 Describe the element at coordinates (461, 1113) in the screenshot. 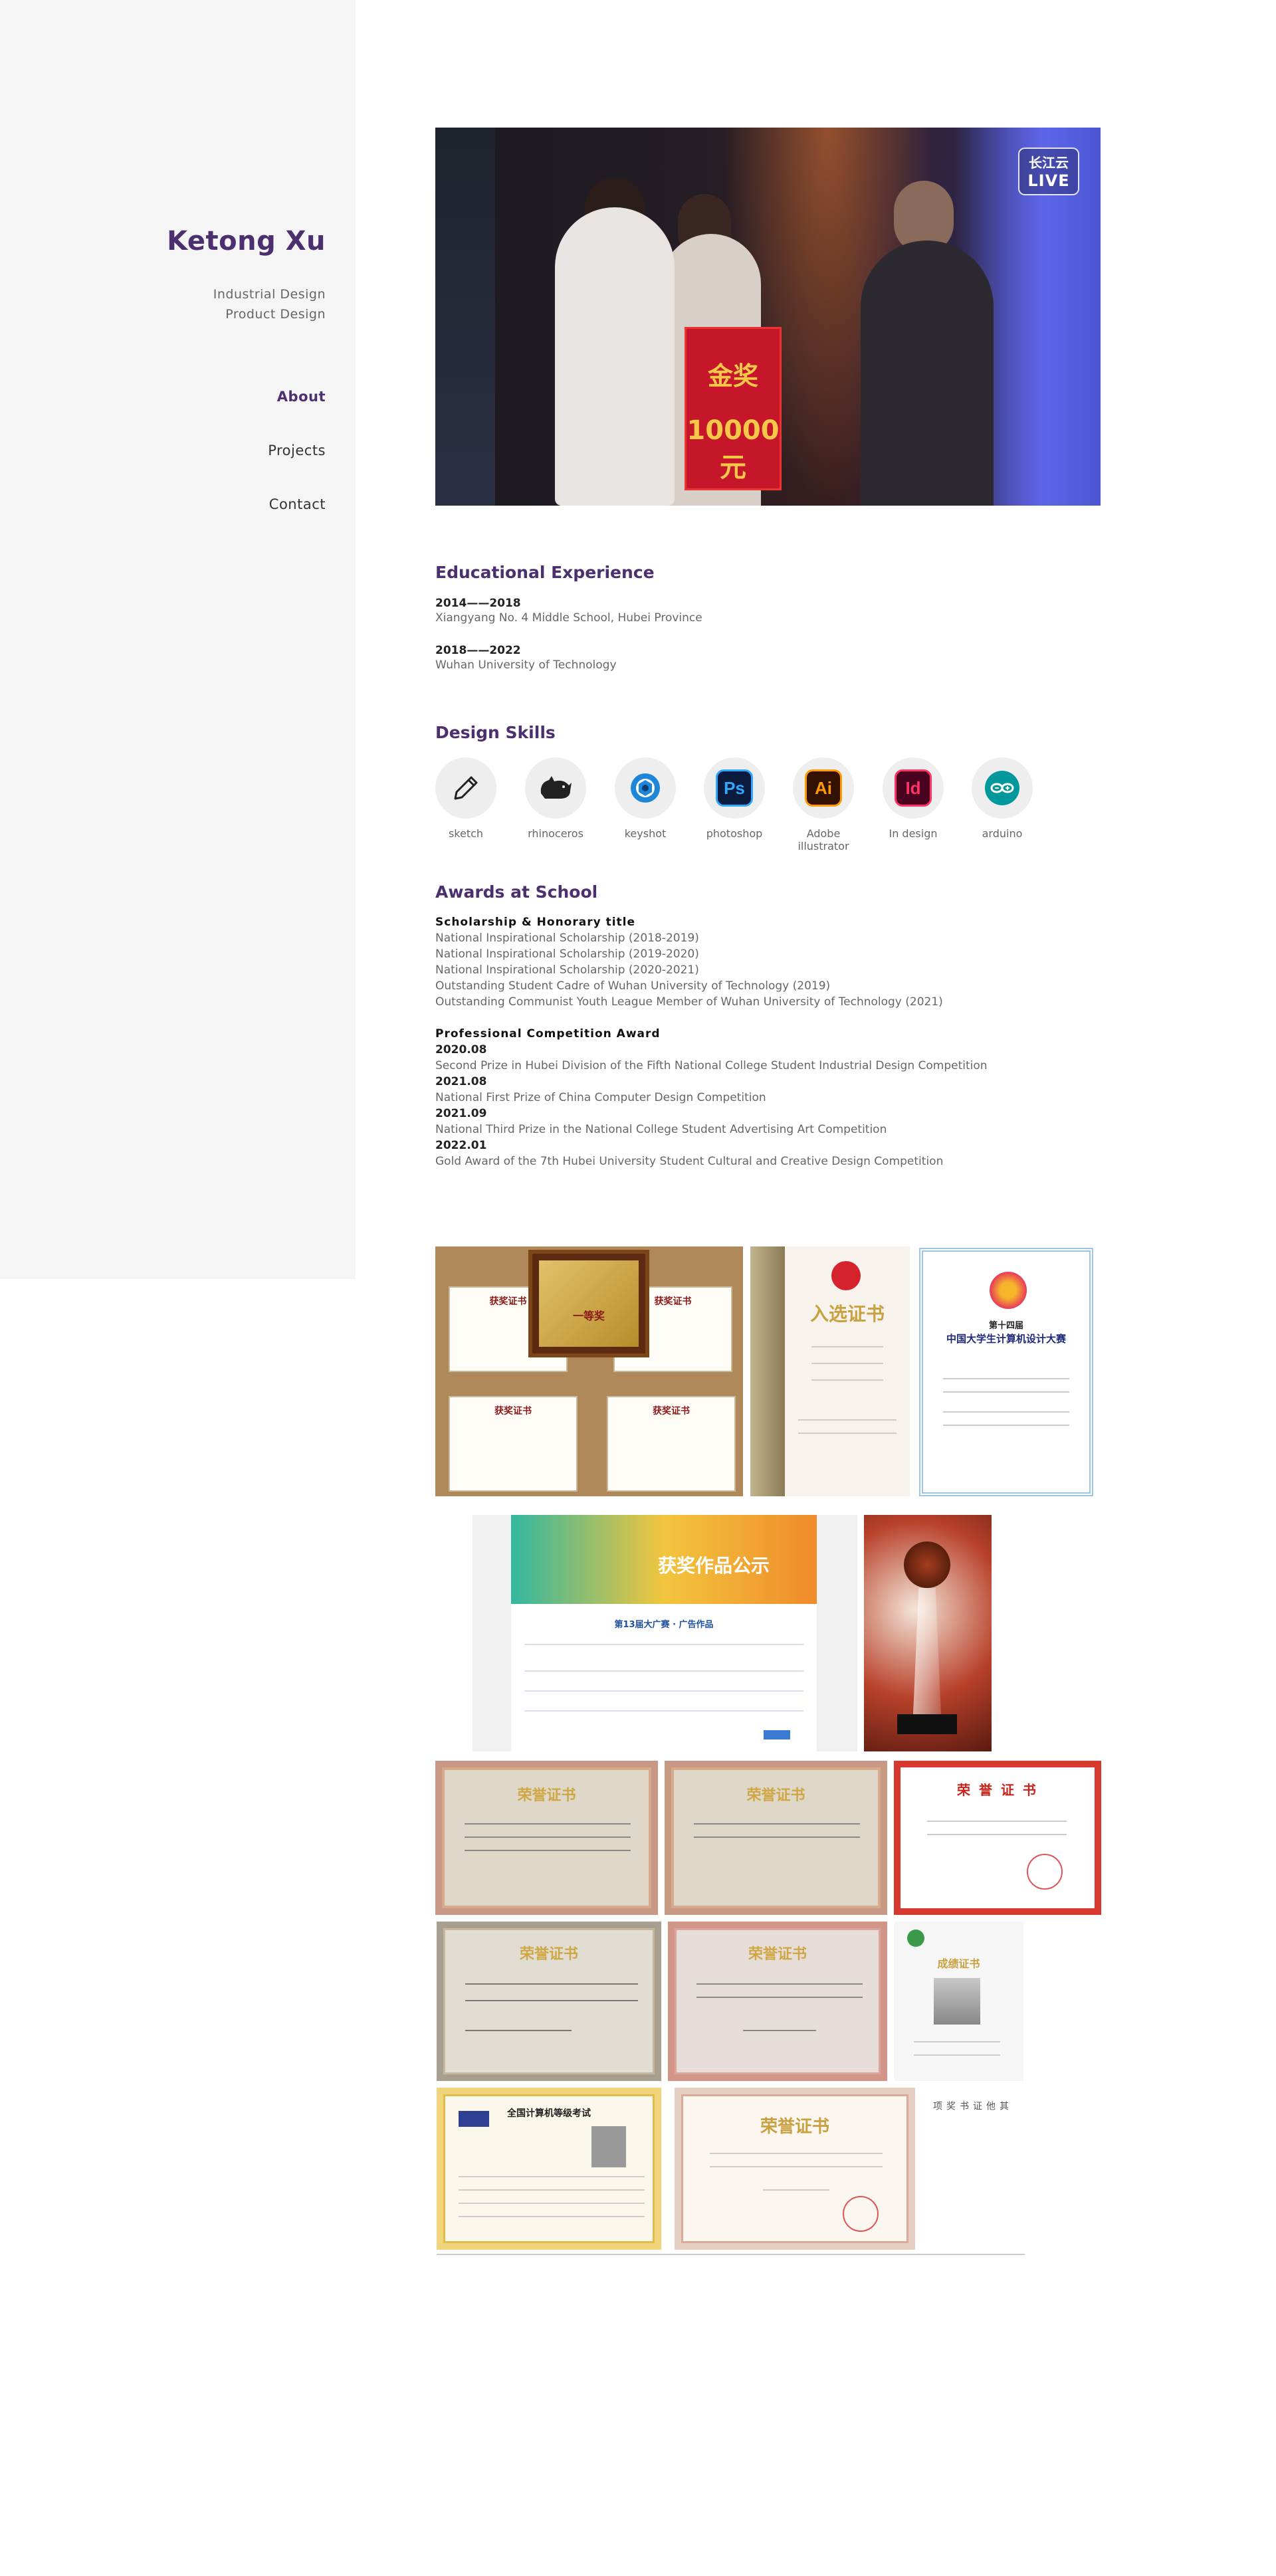

I see `award-date: 2021.09` at that location.